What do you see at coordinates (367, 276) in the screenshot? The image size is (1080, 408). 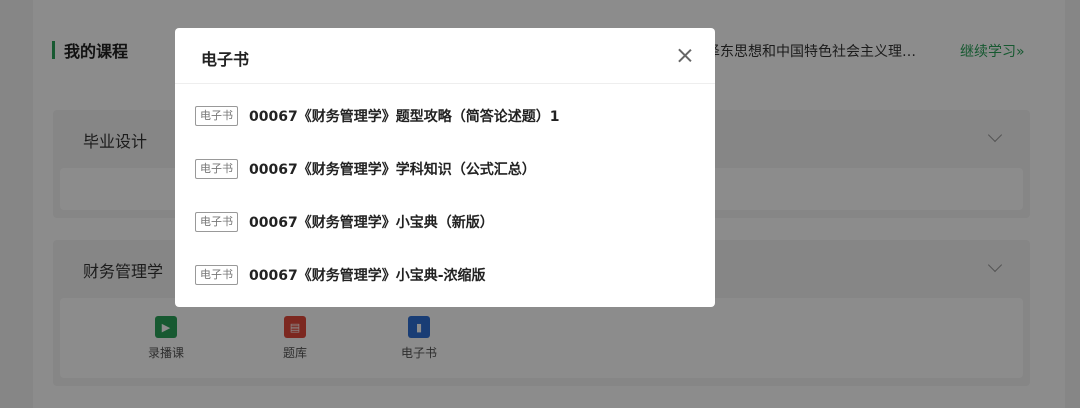 I see `ebook-title: 00067《财务管理学》小宝典-浓缩版` at bounding box center [367, 276].